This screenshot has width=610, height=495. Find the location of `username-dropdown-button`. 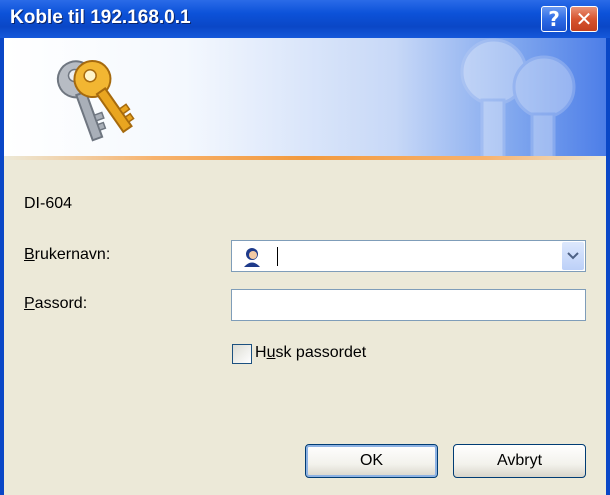

username-dropdown-button is located at coordinates (573, 256).